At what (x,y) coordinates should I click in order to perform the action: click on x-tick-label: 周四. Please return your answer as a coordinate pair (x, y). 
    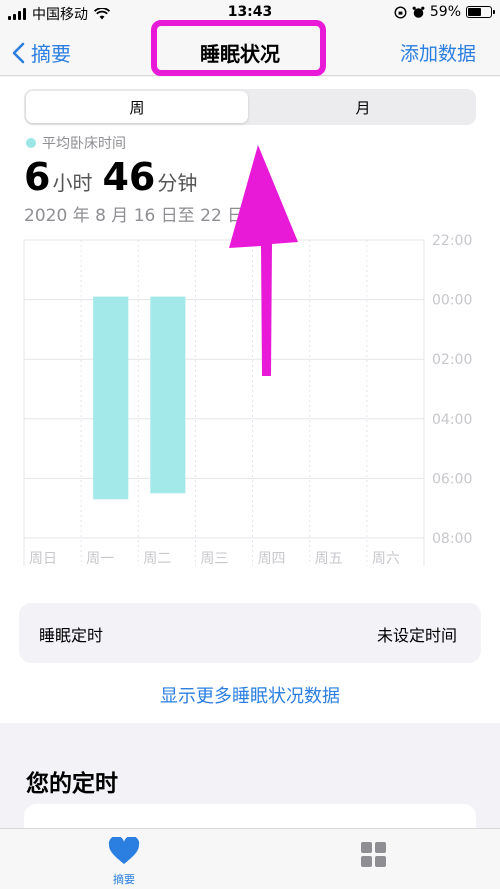
    Looking at the image, I should click on (272, 559).